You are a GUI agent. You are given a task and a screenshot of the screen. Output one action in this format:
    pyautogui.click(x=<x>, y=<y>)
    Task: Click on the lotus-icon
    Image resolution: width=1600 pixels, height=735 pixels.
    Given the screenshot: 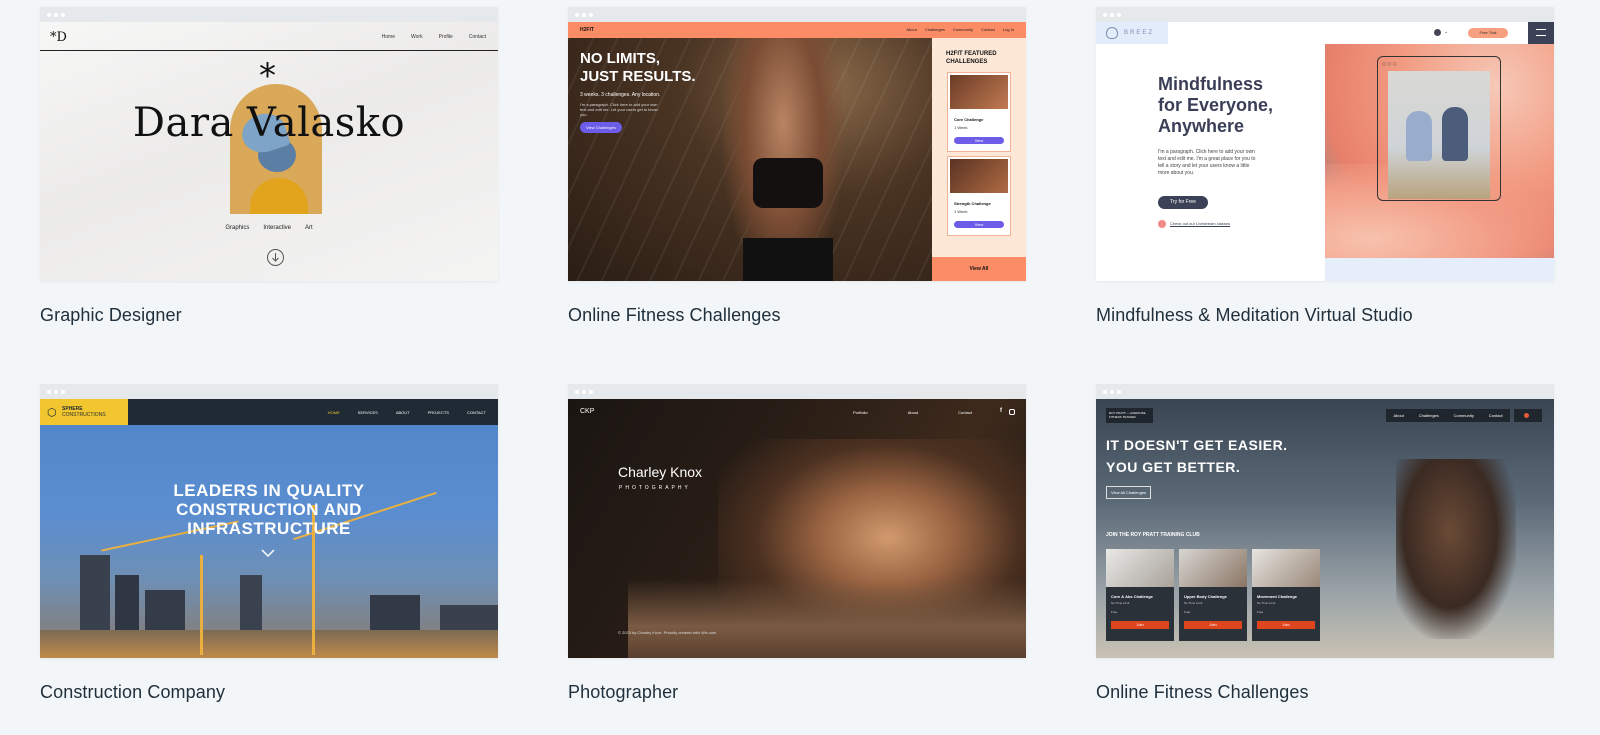 What is the action you would take?
    pyautogui.click(x=1112, y=33)
    